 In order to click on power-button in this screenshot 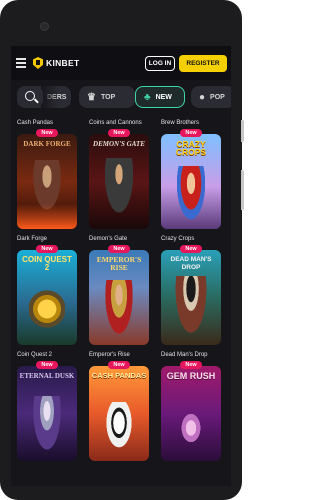, I will do `click(242, 190)`.